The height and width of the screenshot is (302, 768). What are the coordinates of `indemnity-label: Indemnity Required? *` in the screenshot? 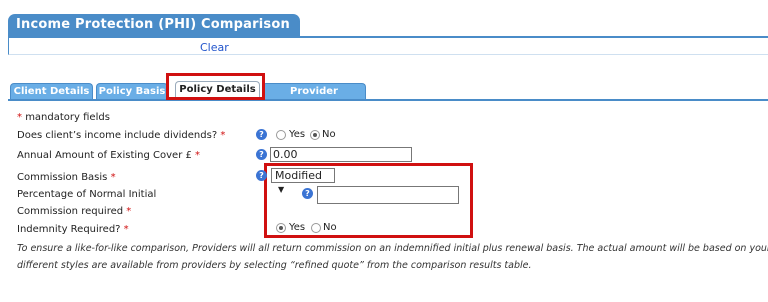 It's located at (73, 229).